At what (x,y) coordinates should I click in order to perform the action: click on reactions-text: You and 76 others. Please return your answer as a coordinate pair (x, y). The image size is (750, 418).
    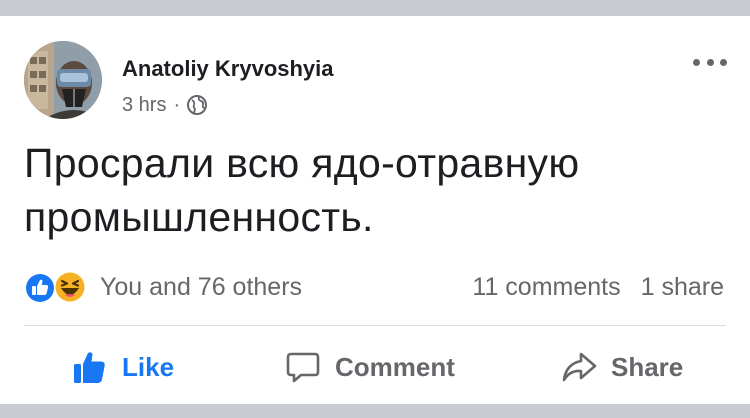
    Looking at the image, I should click on (201, 287).